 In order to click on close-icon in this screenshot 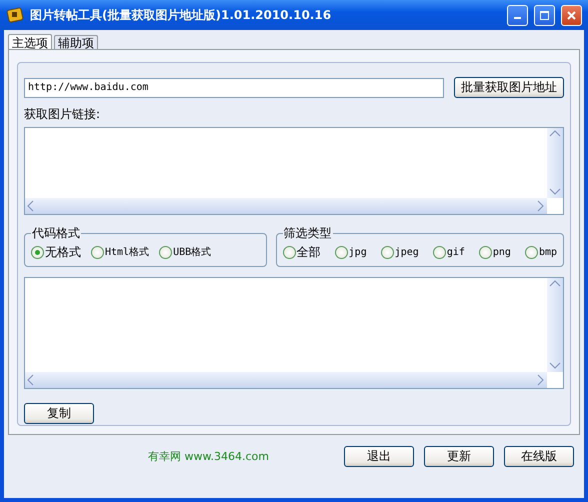, I will do `click(571, 15)`.